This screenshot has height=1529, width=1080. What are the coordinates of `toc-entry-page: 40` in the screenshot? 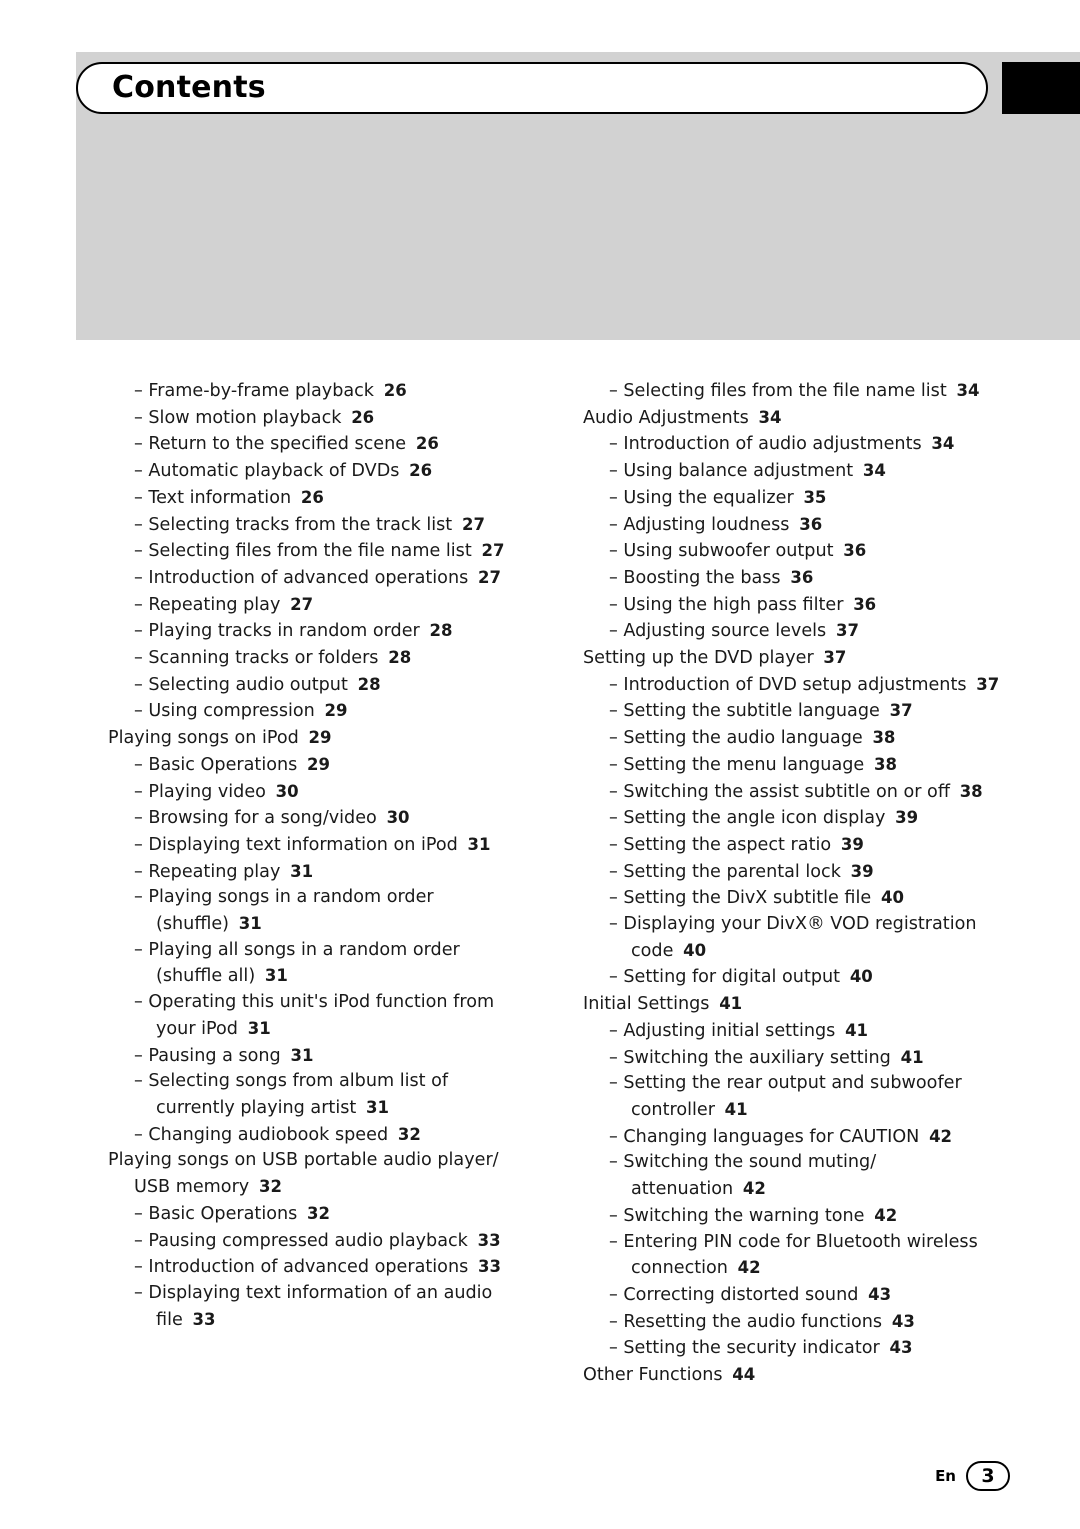 It's located at (889, 898).